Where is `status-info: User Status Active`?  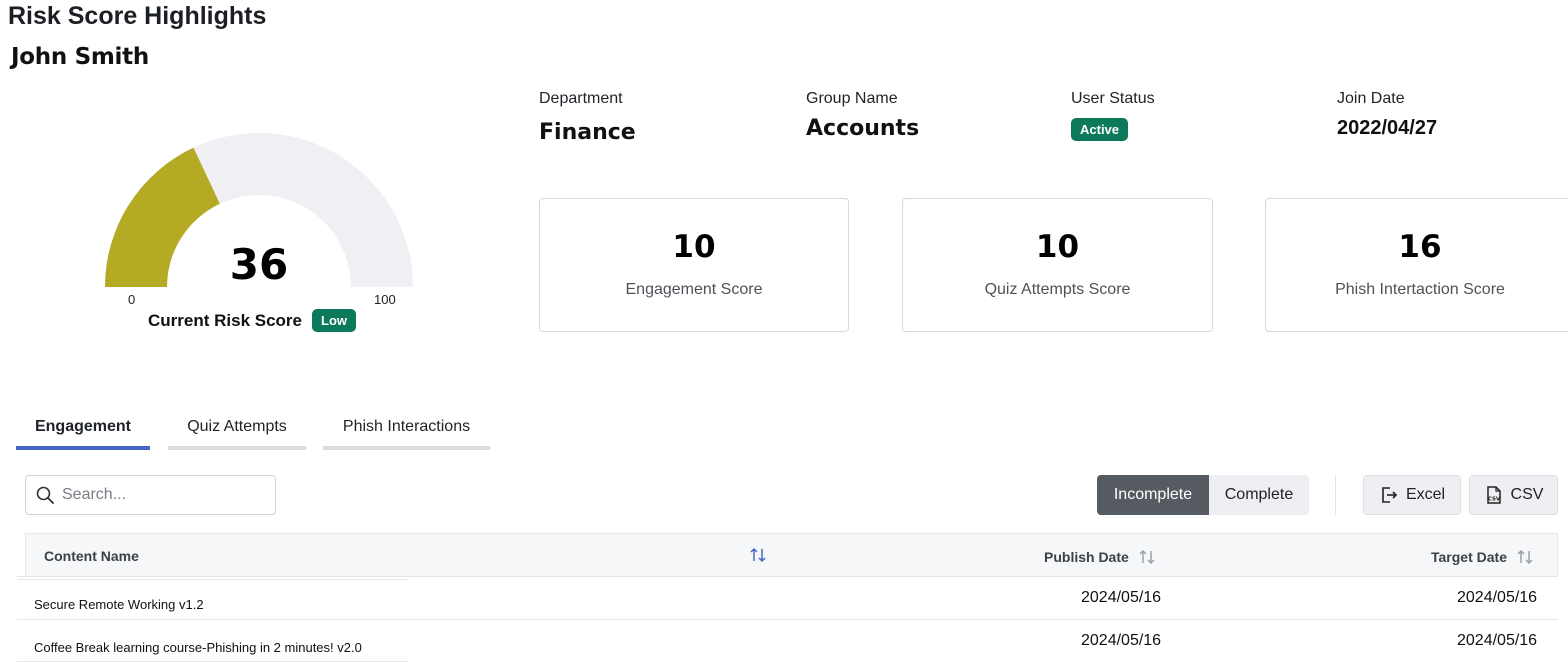 status-info: User Status Active is located at coordinates (1113, 115).